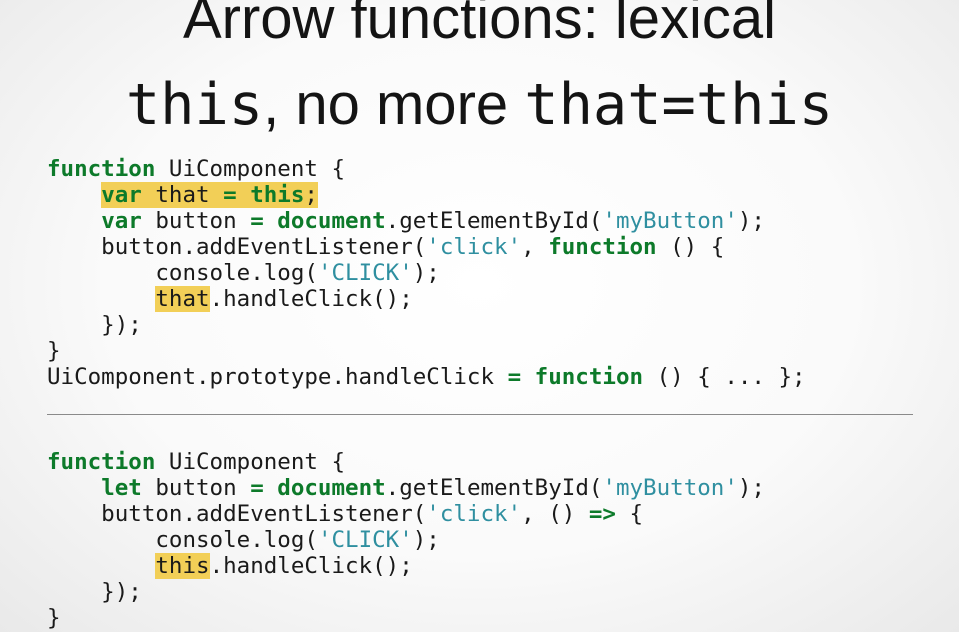  I want to click on code-keyword: let, so click(121, 488).